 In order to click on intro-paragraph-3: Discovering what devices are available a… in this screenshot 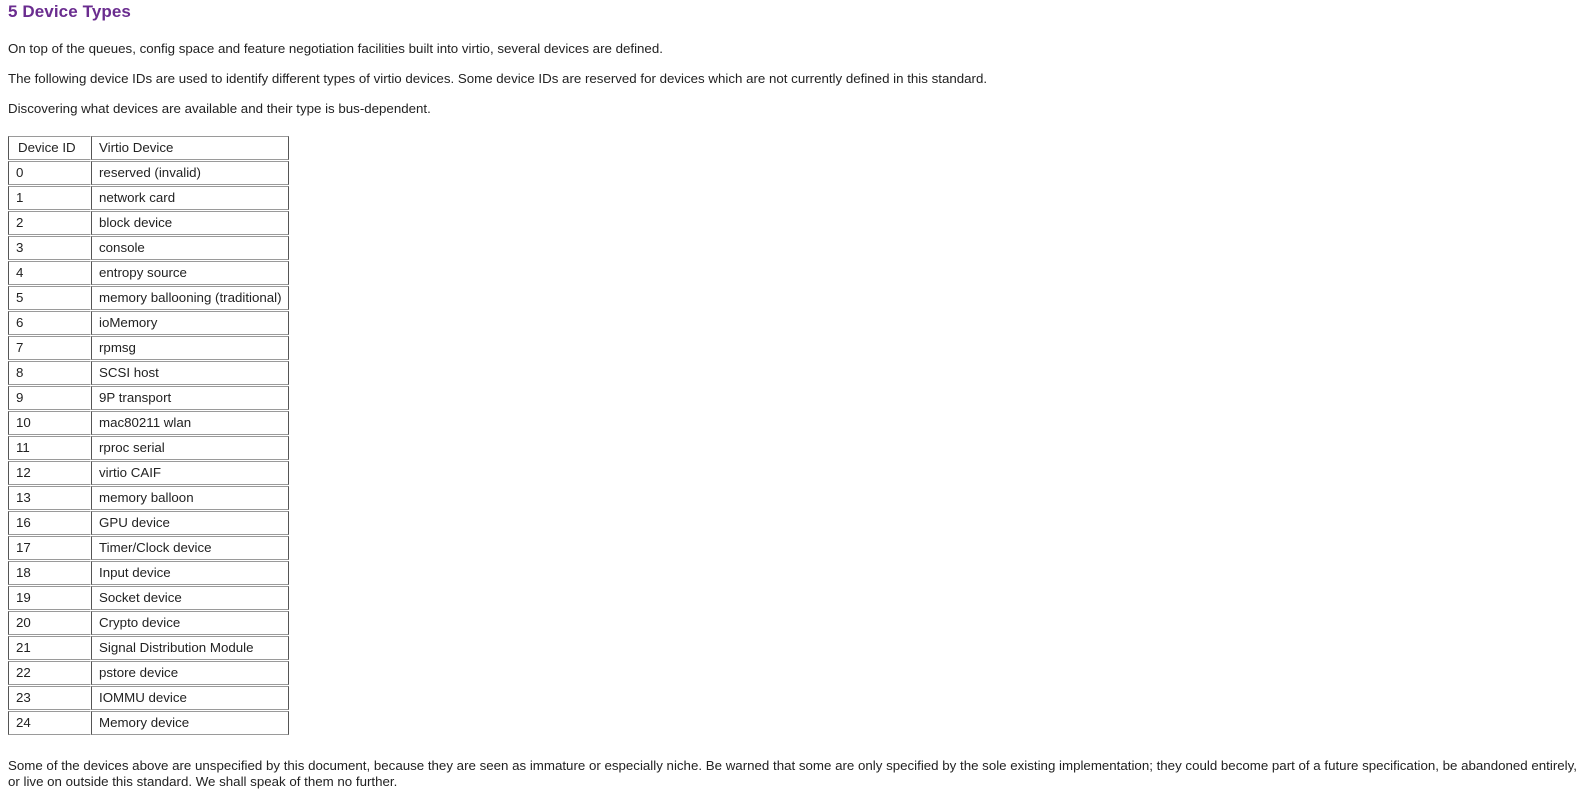, I will do `click(219, 108)`.